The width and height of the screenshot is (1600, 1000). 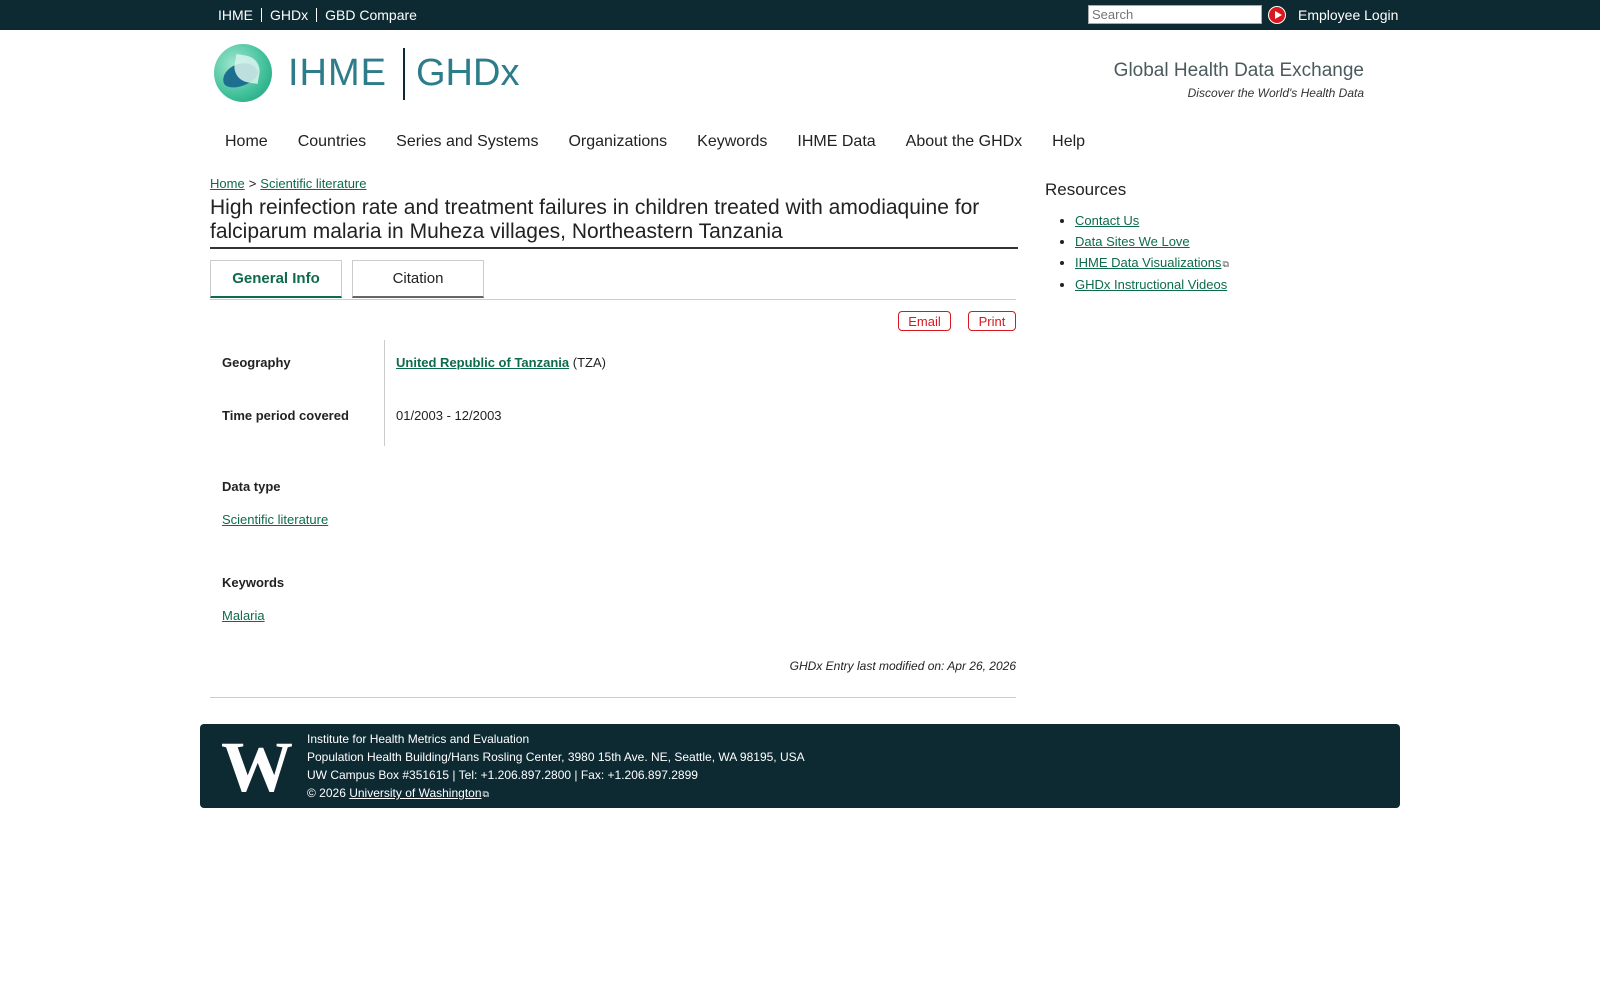 I want to click on logo-divider, so click(x=404, y=74).